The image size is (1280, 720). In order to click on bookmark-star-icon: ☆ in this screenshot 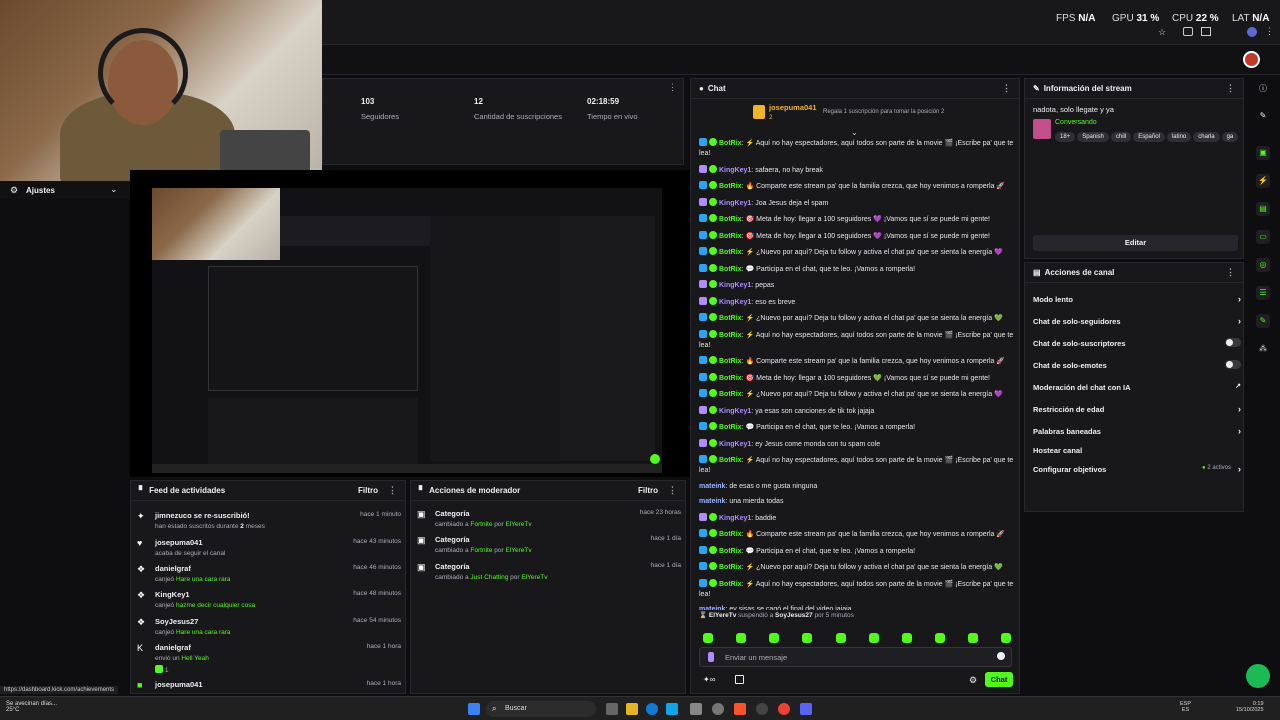, I will do `click(1162, 32)`.